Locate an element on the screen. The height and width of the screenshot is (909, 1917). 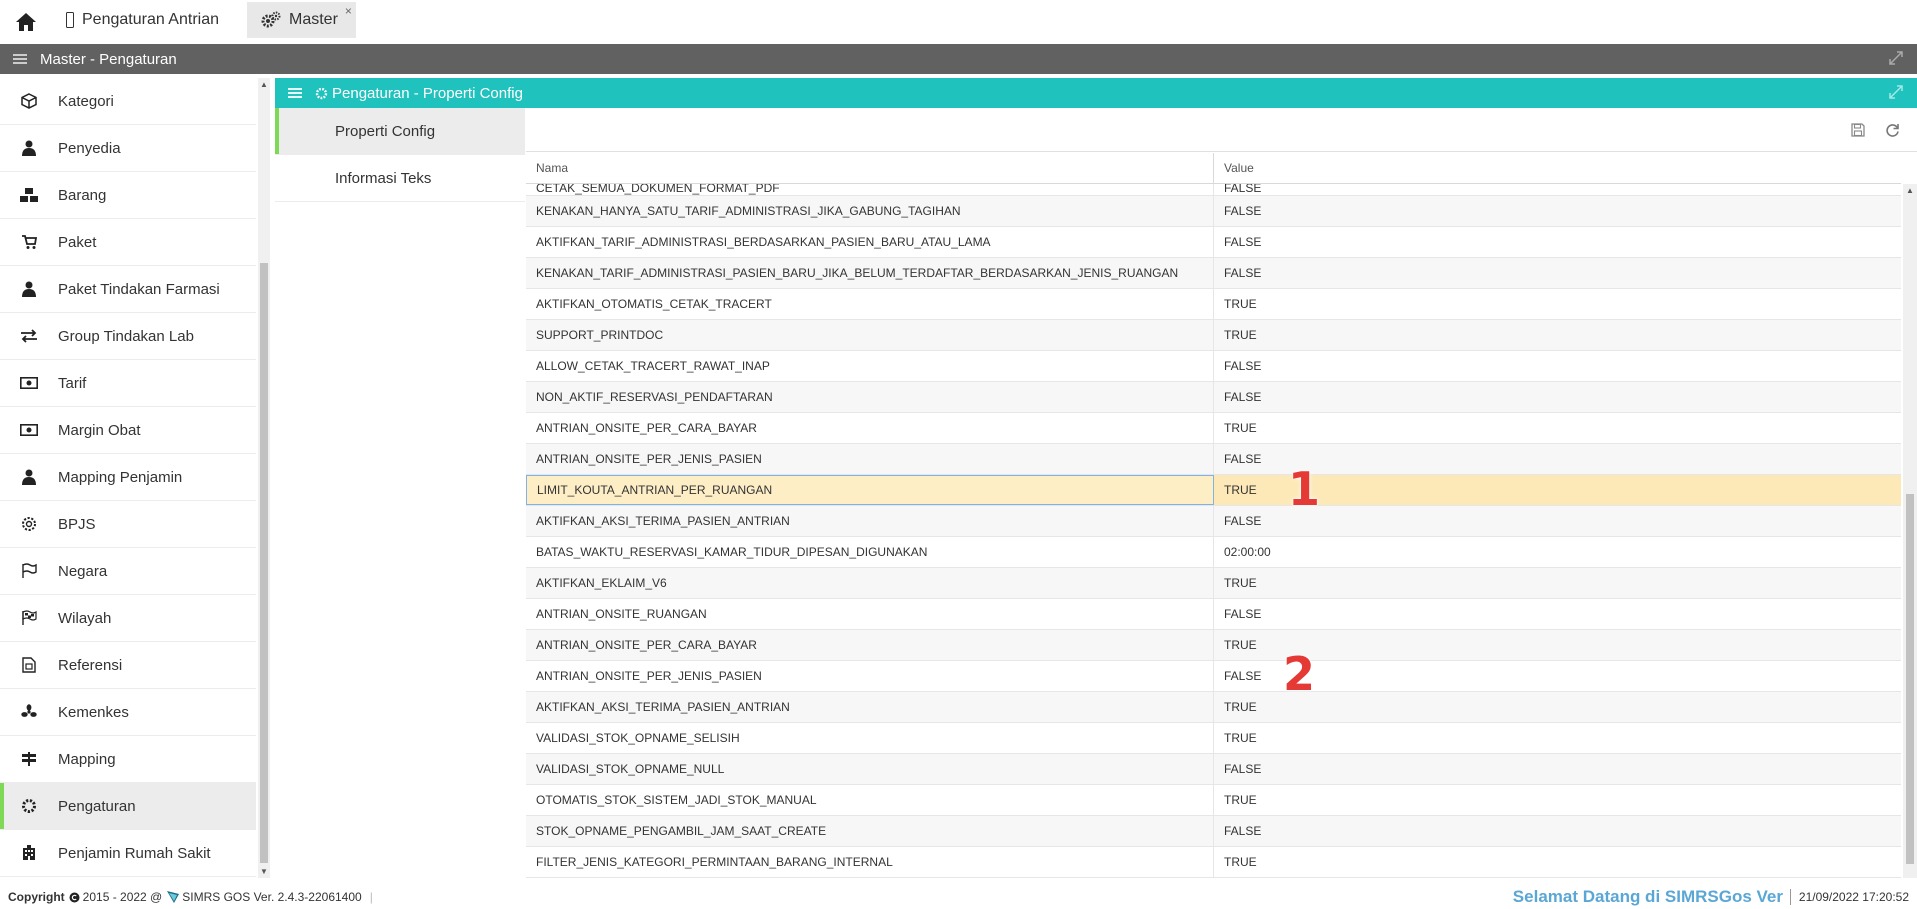
sidebar-item-margin-obat: Margin Obat is located at coordinates (128, 430).